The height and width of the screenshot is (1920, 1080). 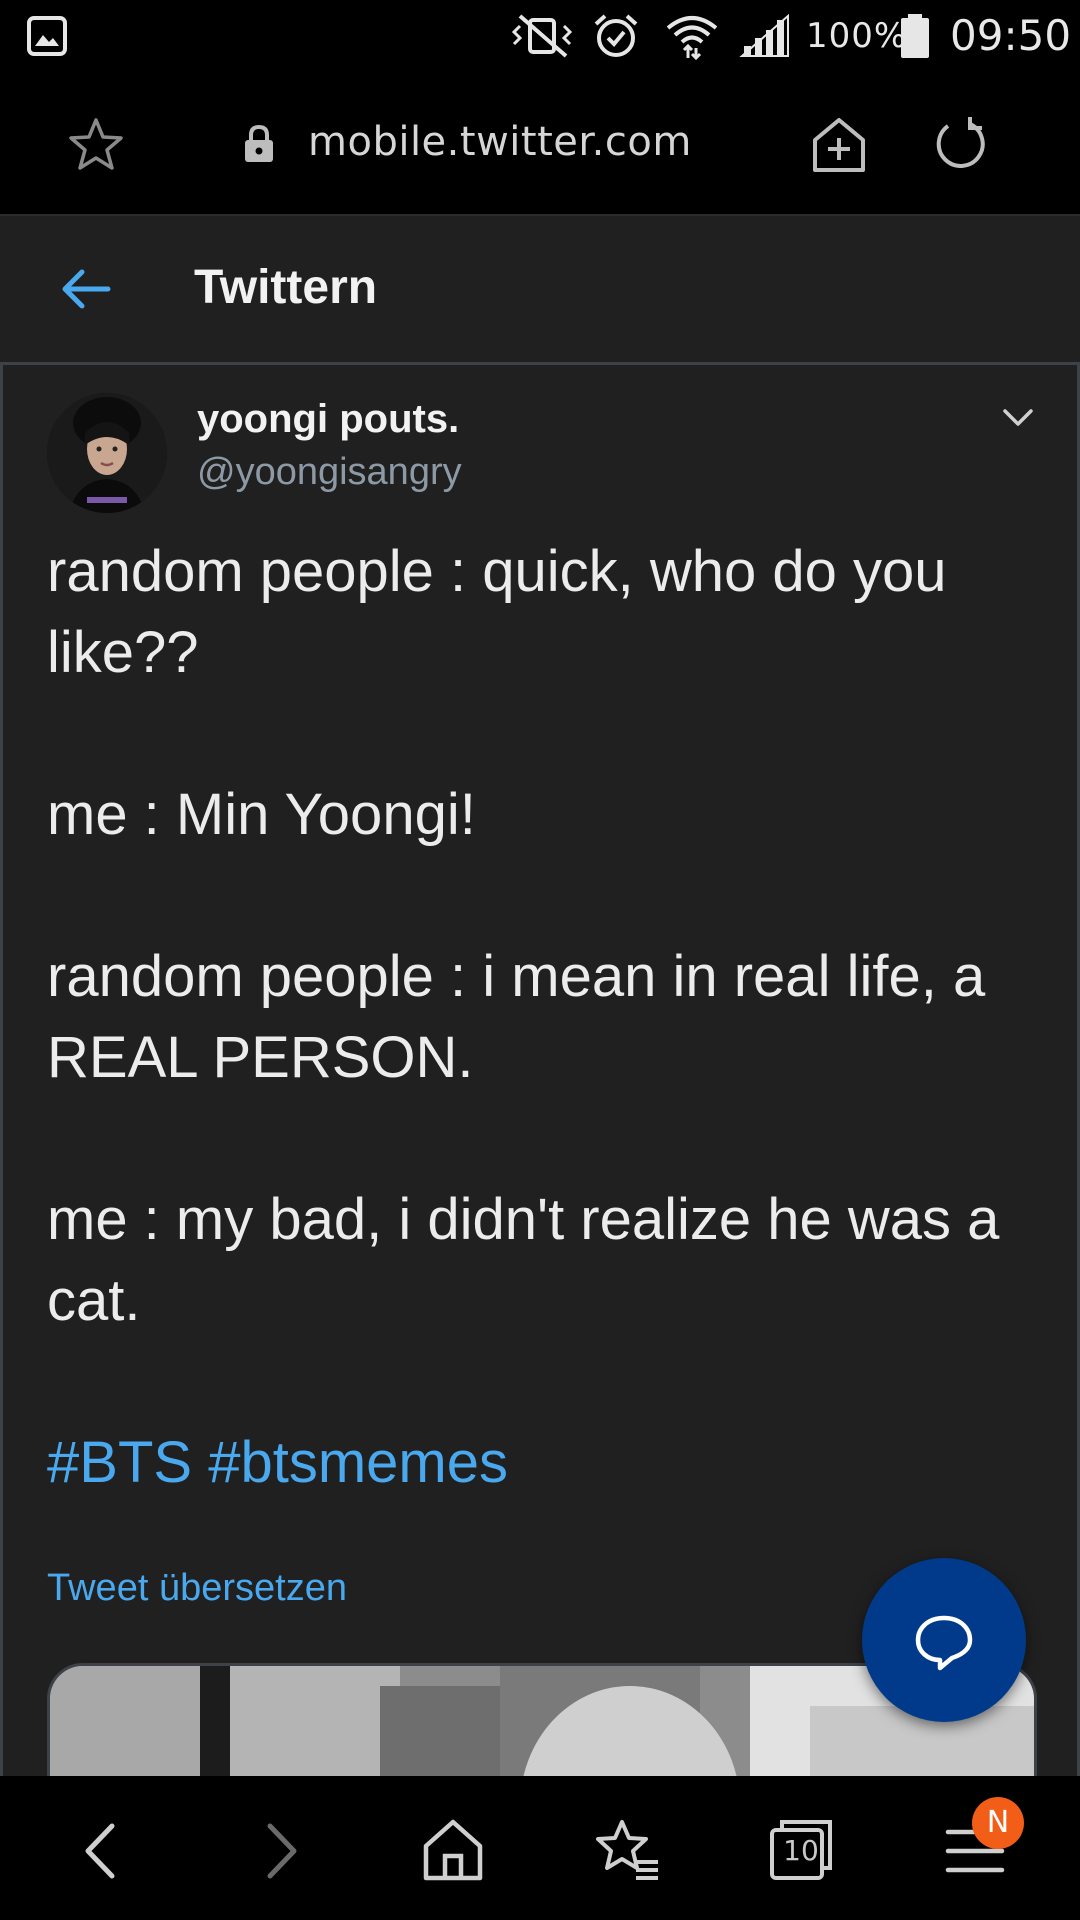 I want to click on clock: 09:50, so click(x=1011, y=35).